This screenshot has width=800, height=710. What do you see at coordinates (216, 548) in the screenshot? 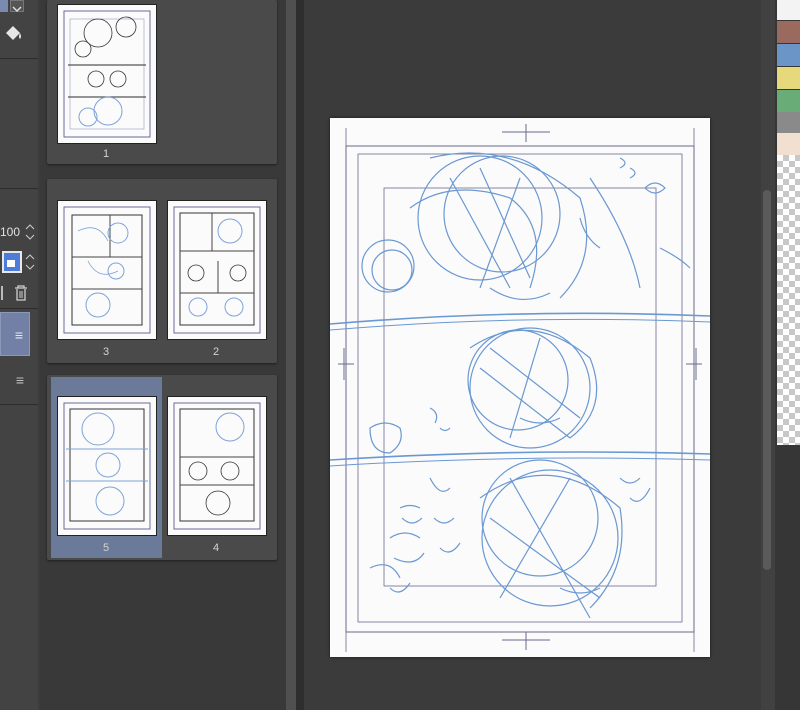
I see `page-number: 4` at bounding box center [216, 548].